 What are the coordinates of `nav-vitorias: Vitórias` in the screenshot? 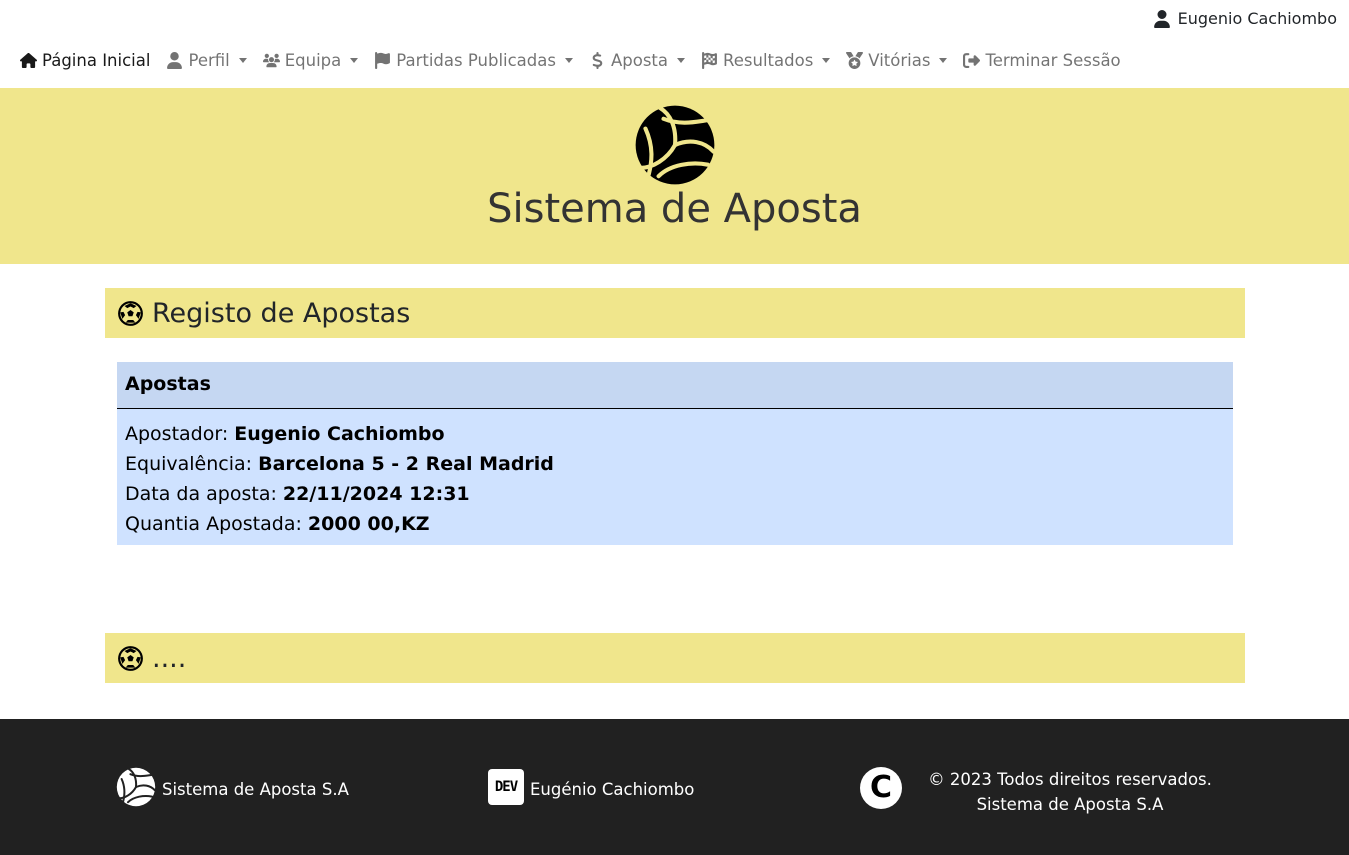 It's located at (897, 60).